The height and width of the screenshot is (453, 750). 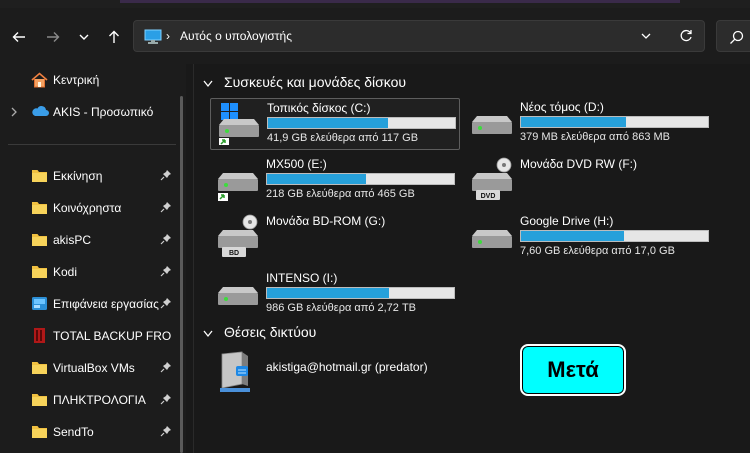 What do you see at coordinates (686, 36) in the screenshot?
I see `refresh-icon` at bounding box center [686, 36].